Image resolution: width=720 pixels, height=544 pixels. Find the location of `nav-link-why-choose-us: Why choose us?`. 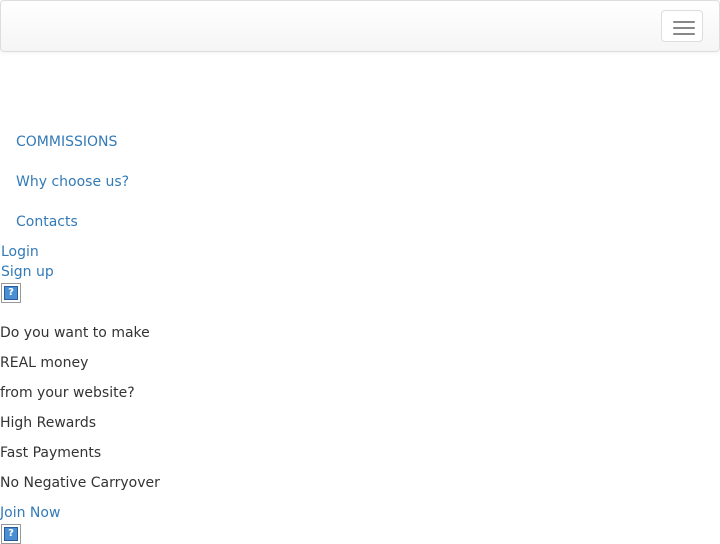

nav-link-why-choose-us: Why choose us? is located at coordinates (72, 182).